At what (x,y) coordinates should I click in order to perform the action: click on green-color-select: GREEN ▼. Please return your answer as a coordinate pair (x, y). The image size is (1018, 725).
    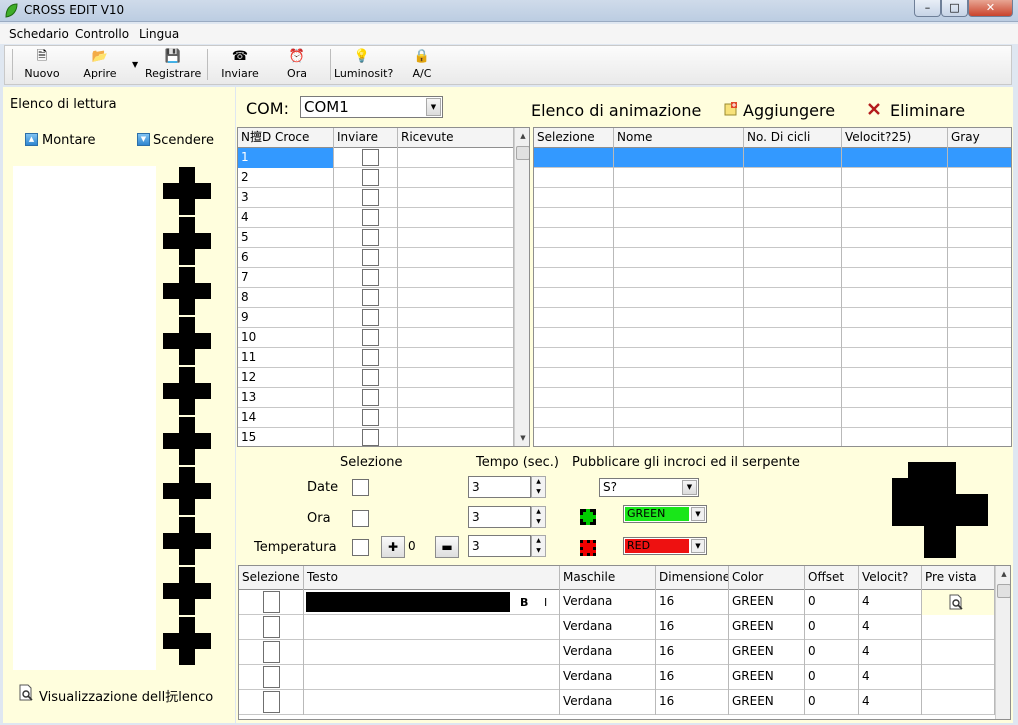
    Looking at the image, I should click on (665, 514).